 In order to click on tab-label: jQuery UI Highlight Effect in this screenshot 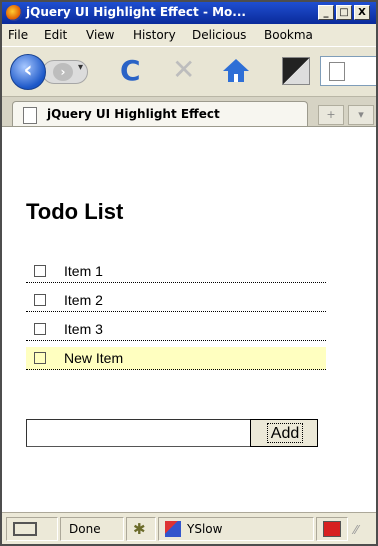, I will do `click(133, 114)`.